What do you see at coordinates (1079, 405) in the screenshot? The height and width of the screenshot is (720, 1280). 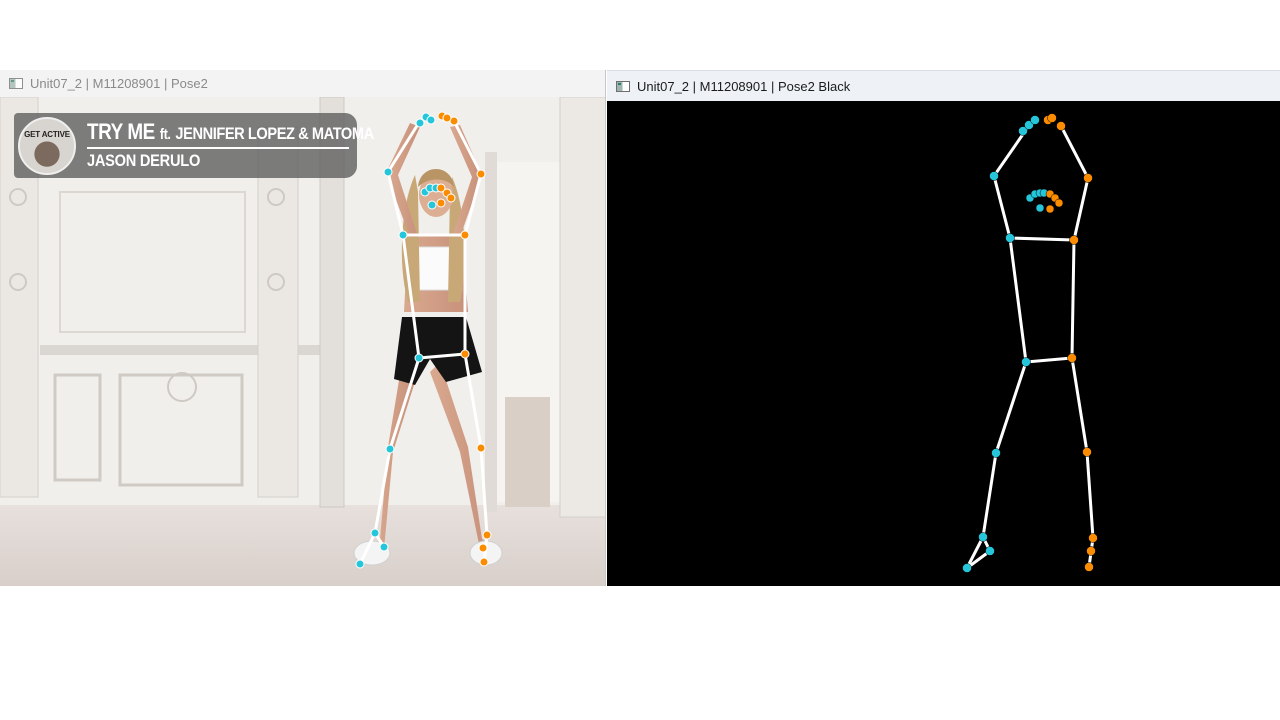 I see `skeleton-right-thigh` at bounding box center [1079, 405].